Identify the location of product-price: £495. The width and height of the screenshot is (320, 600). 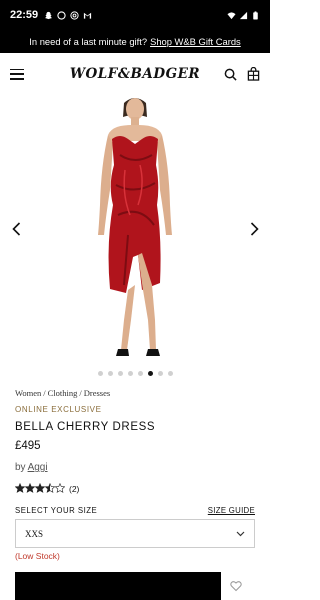
(28, 446).